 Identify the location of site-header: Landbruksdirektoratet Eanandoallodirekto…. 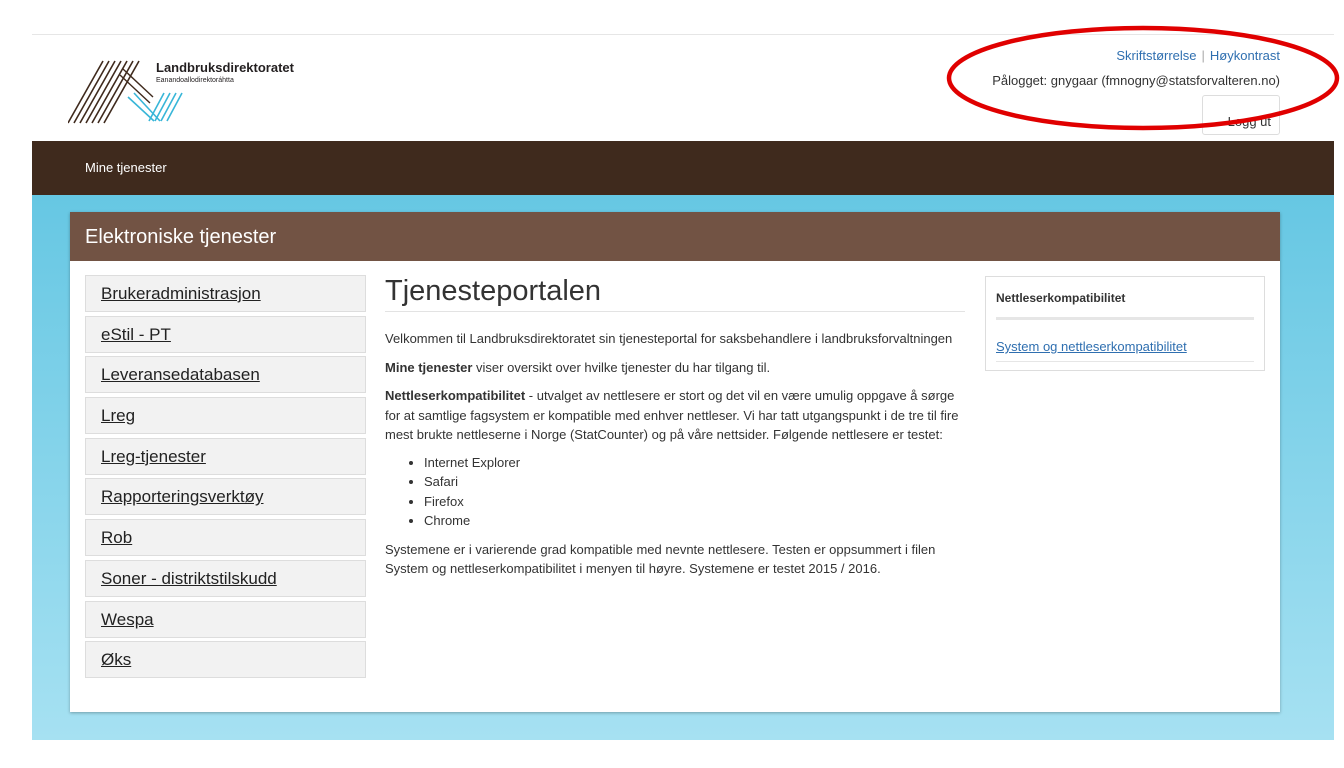
(683, 88).